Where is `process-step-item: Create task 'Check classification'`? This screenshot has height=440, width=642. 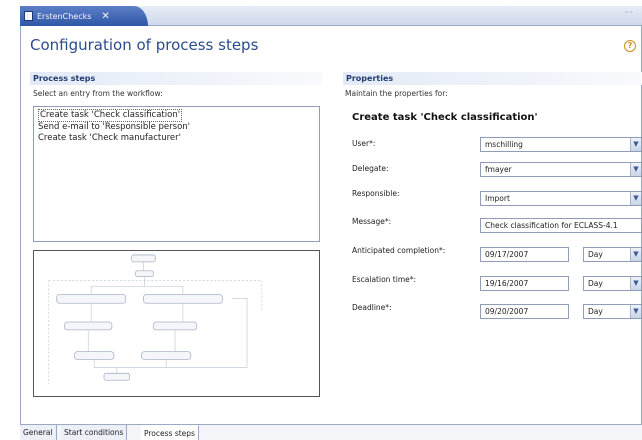
process-step-item: Create task 'Check classification' is located at coordinates (110, 115).